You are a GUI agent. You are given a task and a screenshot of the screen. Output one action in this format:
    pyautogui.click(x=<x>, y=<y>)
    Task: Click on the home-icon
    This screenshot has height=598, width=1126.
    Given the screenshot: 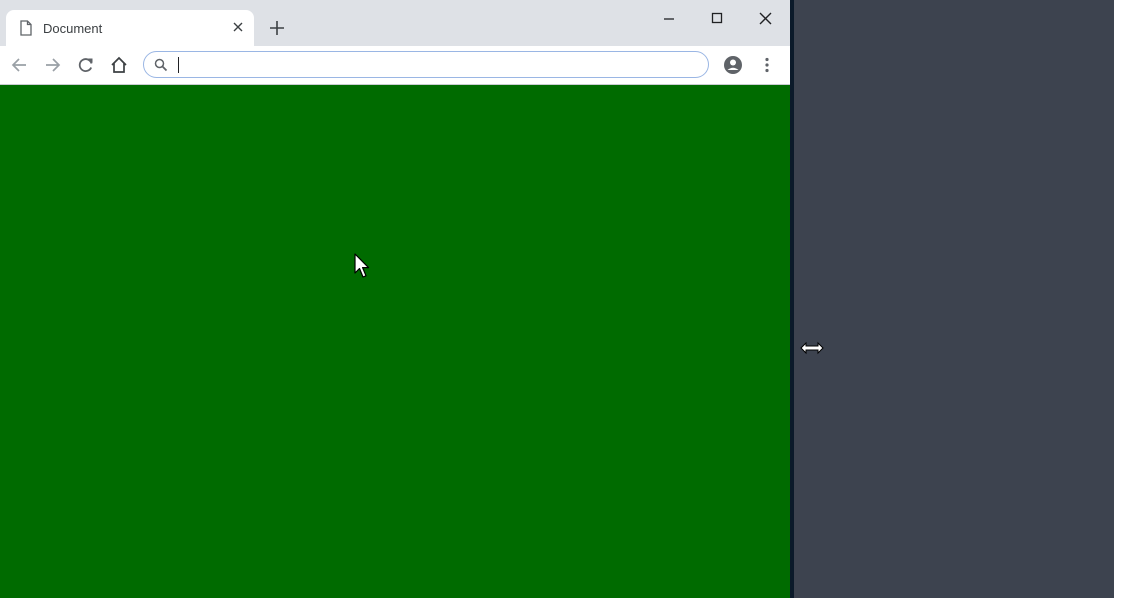 What is the action you would take?
    pyautogui.click(x=119, y=64)
    